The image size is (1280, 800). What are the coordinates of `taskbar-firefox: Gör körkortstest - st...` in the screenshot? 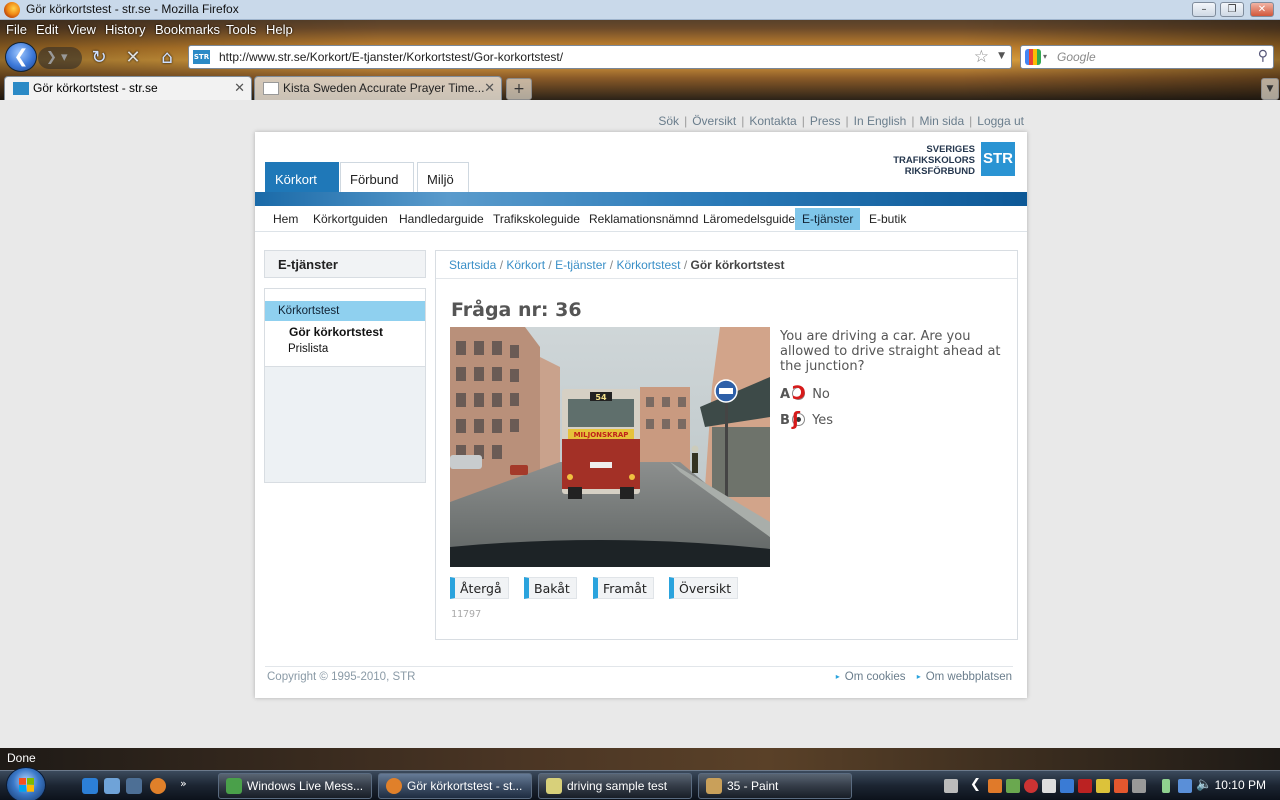 It's located at (455, 786).